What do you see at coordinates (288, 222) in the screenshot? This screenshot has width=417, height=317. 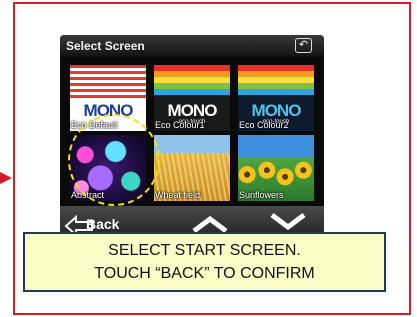 I see `chevron-down-icon` at bounding box center [288, 222].